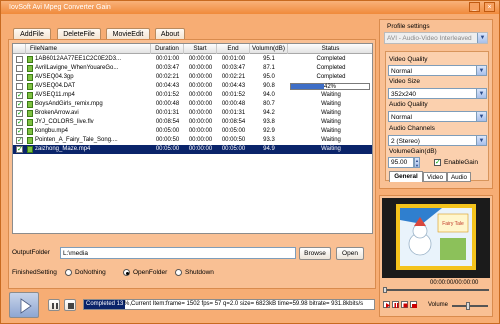 The width and height of the screenshot is (500, 324). Describe the element at coordinates (126, 272) in the screenshot. I see `radio-open-folder` at that location.